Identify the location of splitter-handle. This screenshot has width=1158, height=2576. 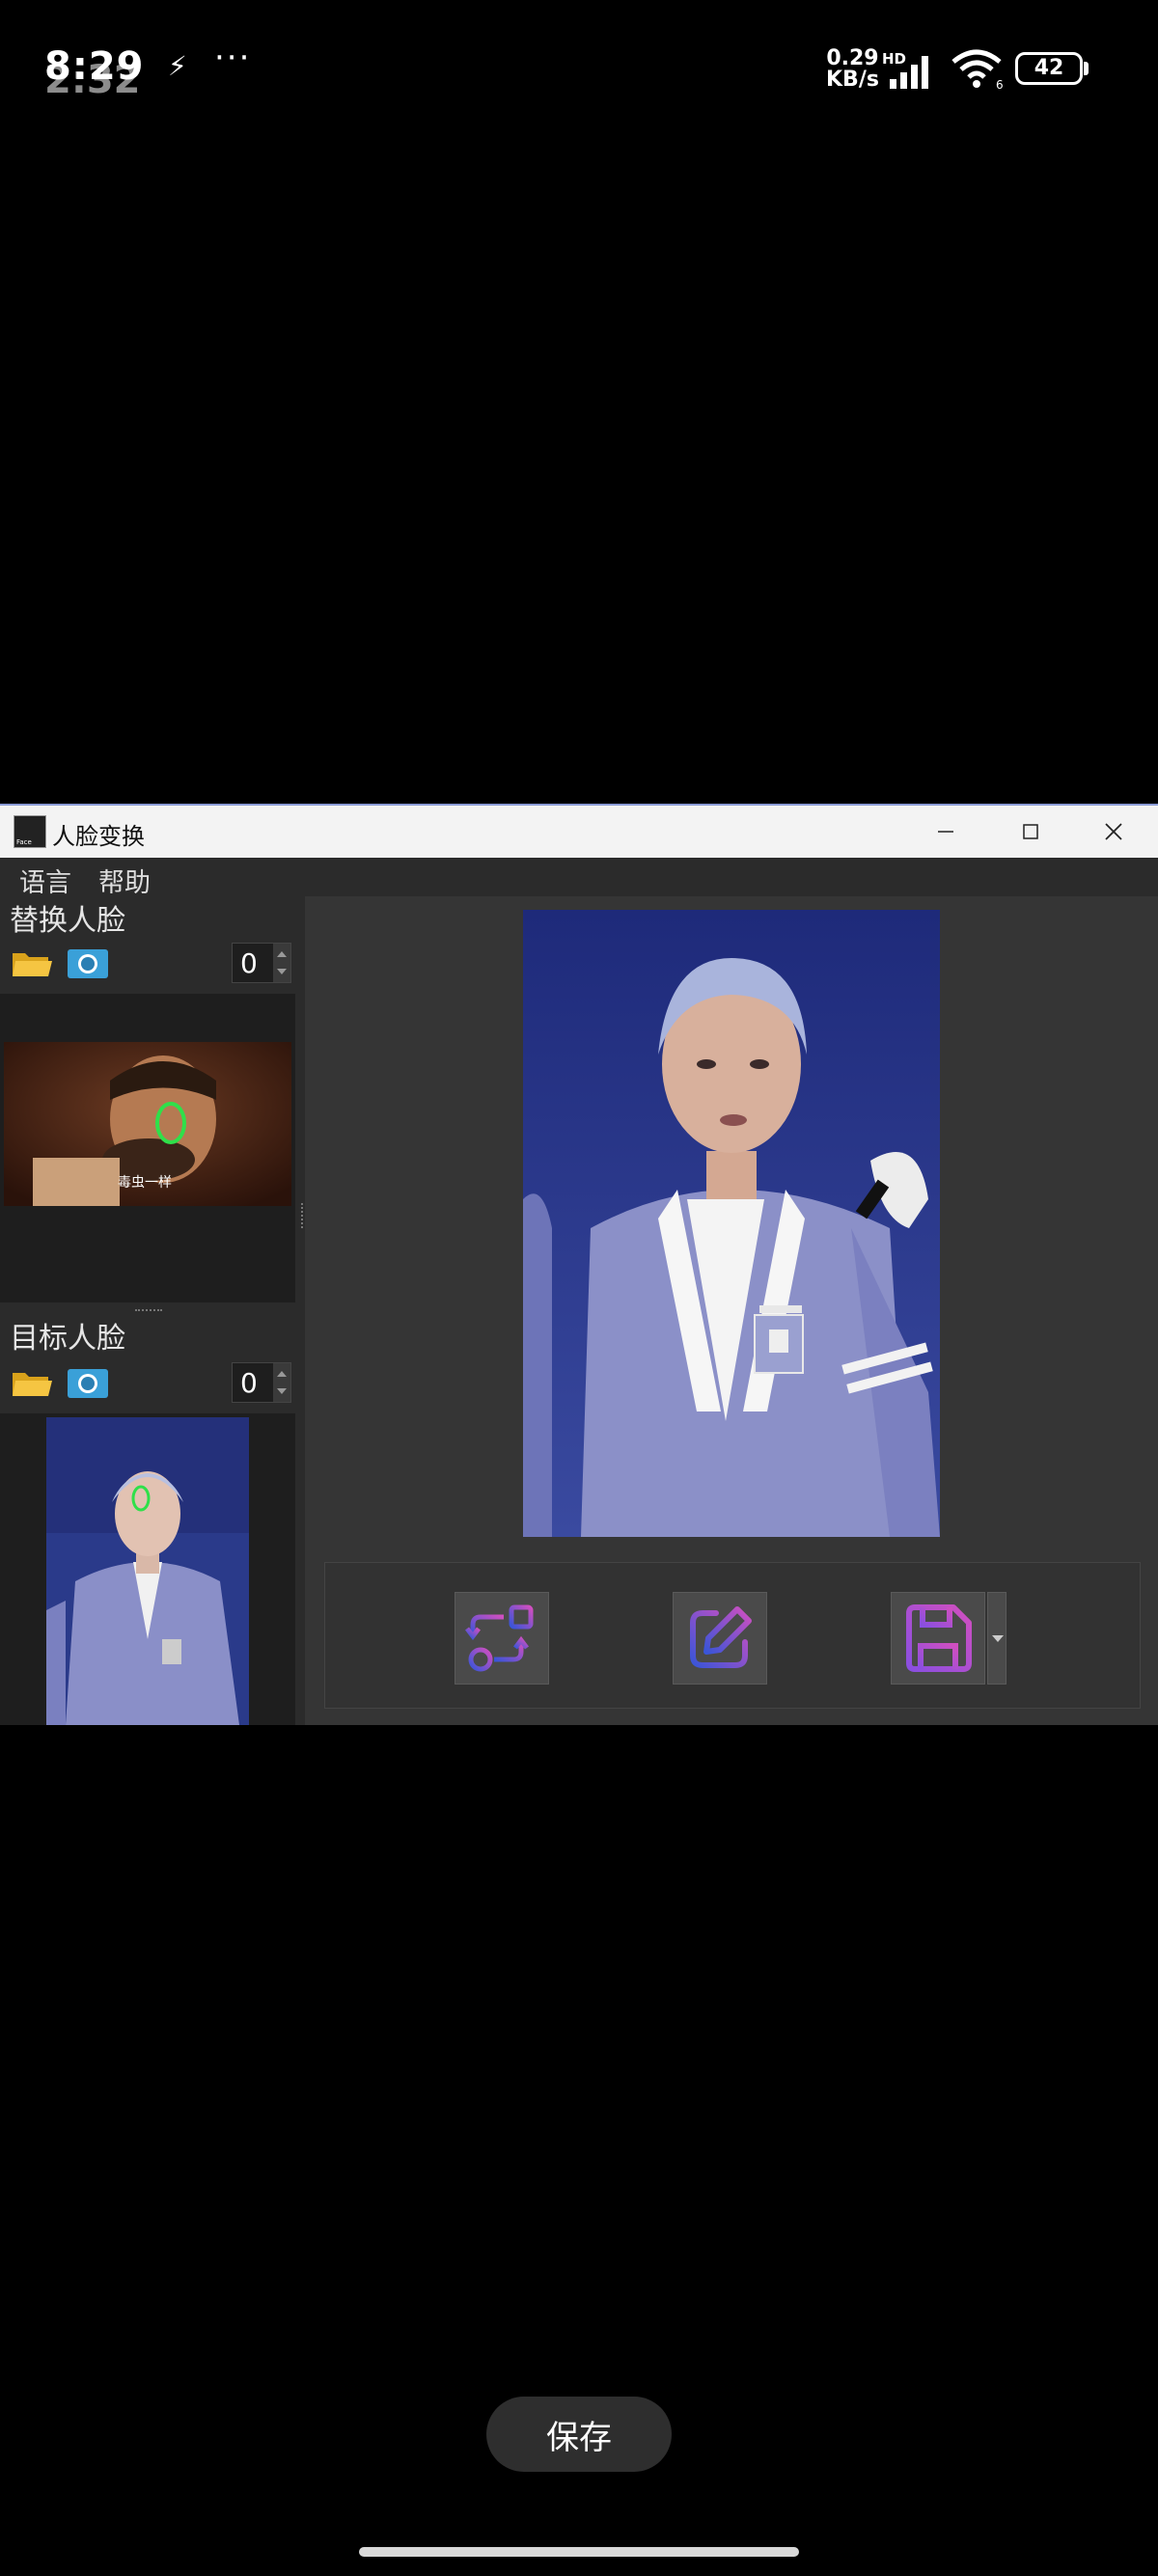
(148, 1312).